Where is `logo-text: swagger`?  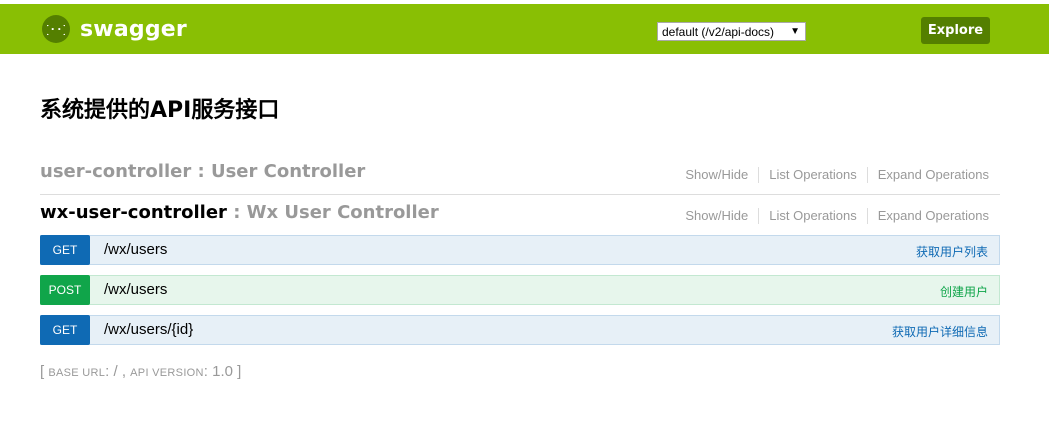
logo-text: swagger is located at coordinates (133, 29).